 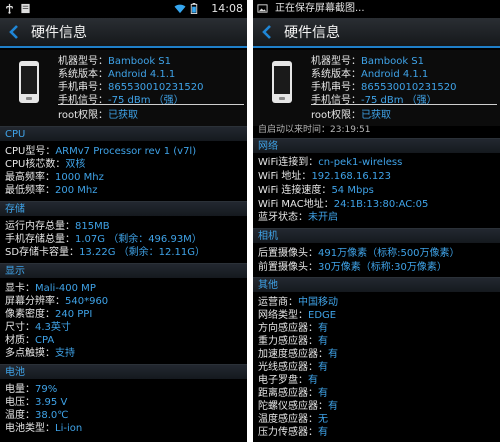 What do you see at coordinates (180, 9) in the screenshot?
I see `wifi-icon` at bounding box center [180, 9].